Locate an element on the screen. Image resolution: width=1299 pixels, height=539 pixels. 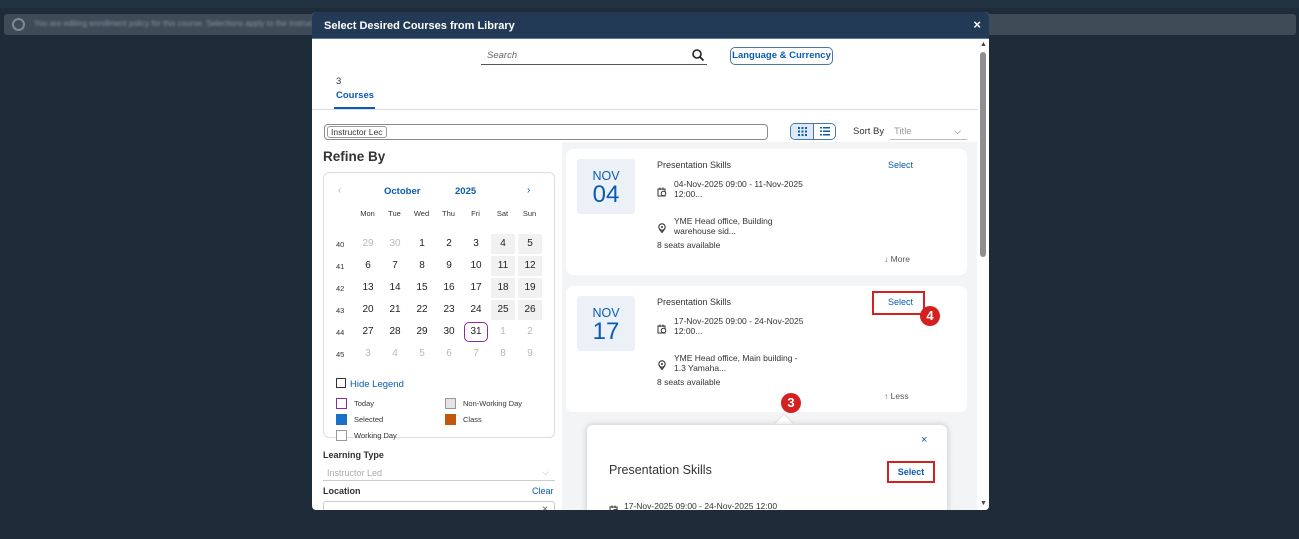
location-input: × is located at coordinates (439, 505).